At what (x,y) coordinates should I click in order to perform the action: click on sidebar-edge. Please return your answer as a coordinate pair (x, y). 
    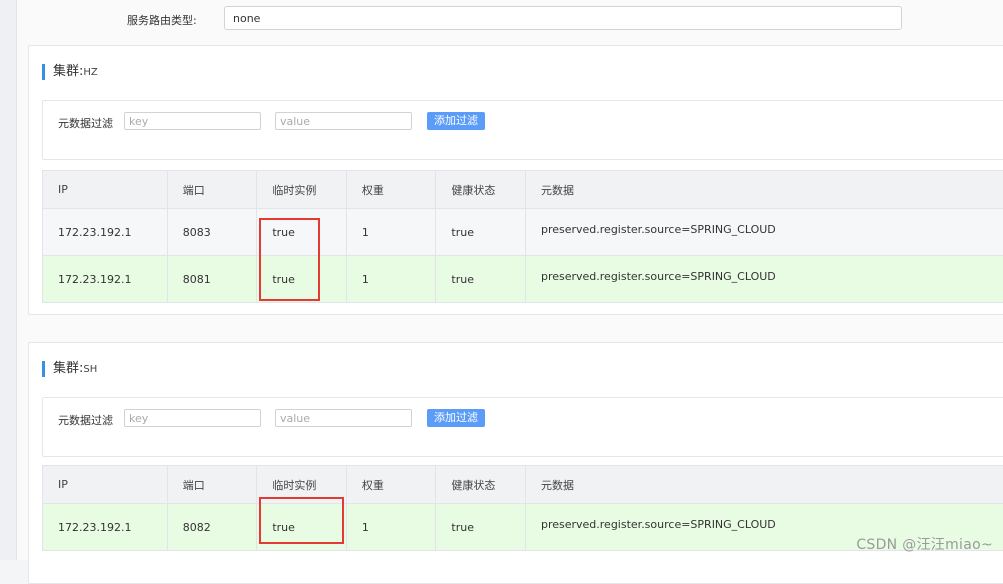
    Looking at the image, I should click on (8, 280).